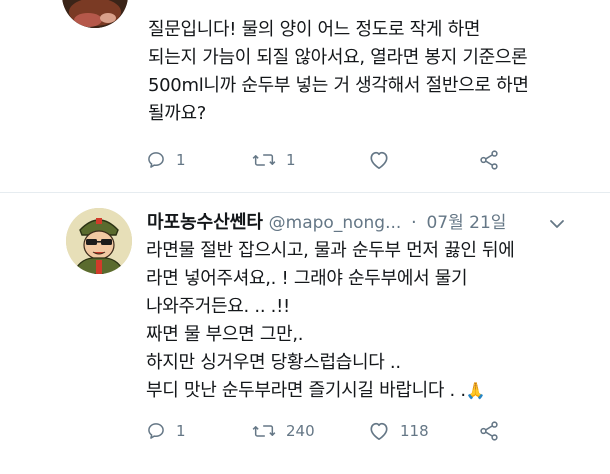 The width and height of the screenshot is (610, 474). I want to click on tweet-actions: 1 1, so click(323, 160).